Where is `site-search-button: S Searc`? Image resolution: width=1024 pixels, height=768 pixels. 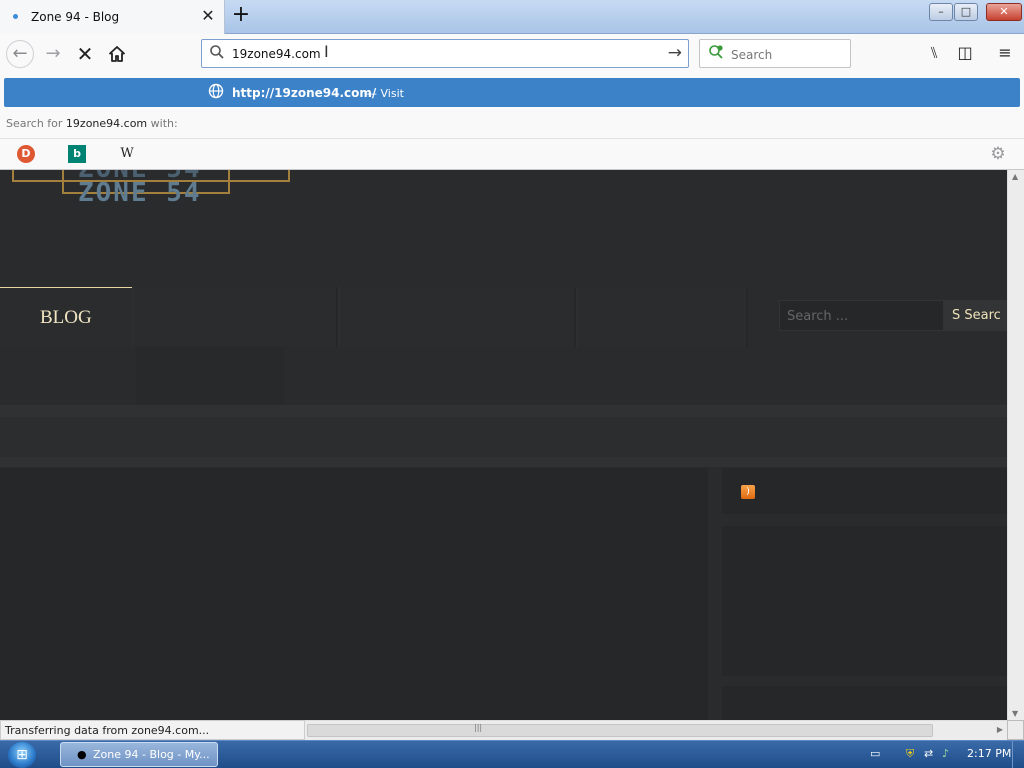
site-search-button: S Searc is located at coordinates (975, 315).